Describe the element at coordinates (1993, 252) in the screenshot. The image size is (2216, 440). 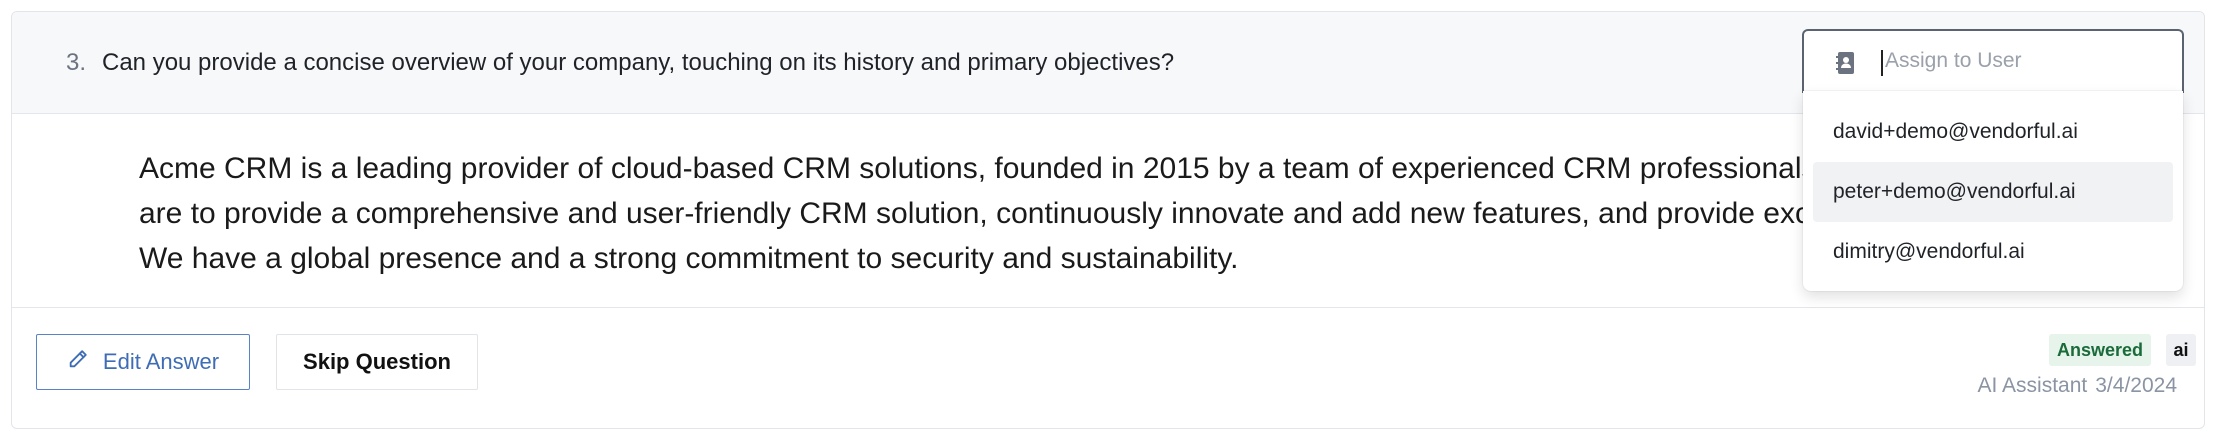
I see `user-option: dimitry@vendorful.ai` at that location.